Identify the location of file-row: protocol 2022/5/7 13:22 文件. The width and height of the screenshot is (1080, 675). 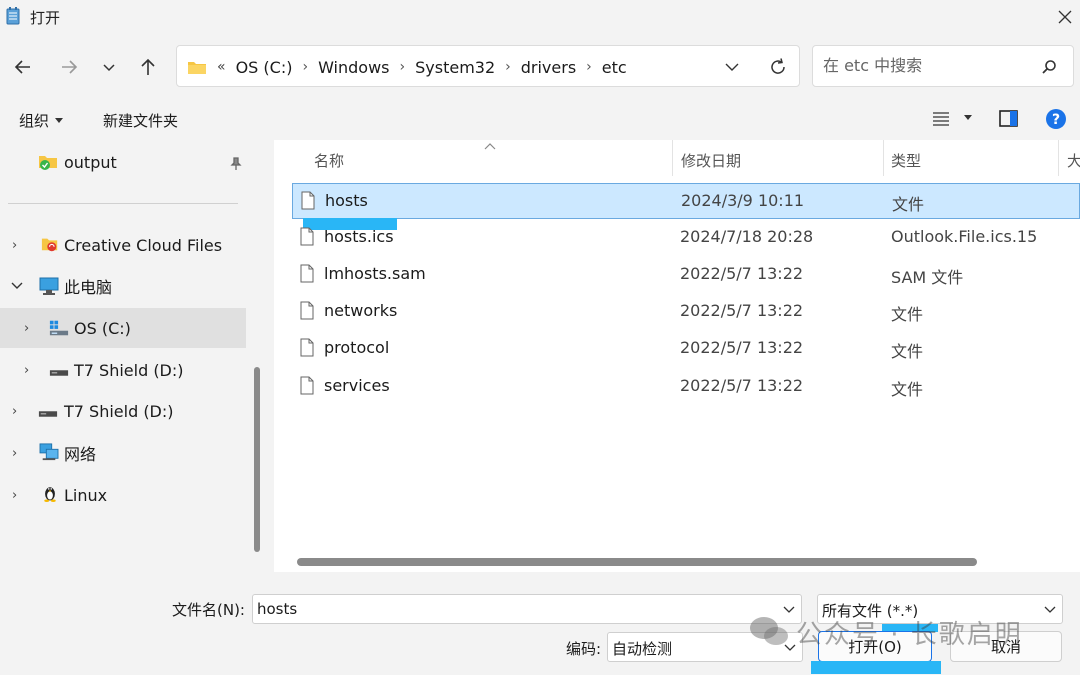
(686, 349).